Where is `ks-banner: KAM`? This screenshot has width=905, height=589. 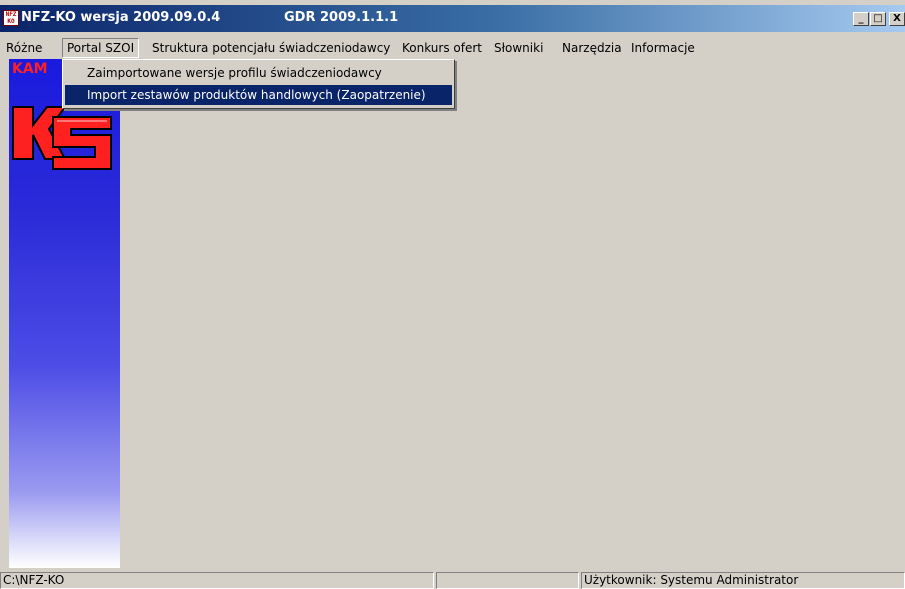 ks-banner: KAM is located at coordinates (64, 313).